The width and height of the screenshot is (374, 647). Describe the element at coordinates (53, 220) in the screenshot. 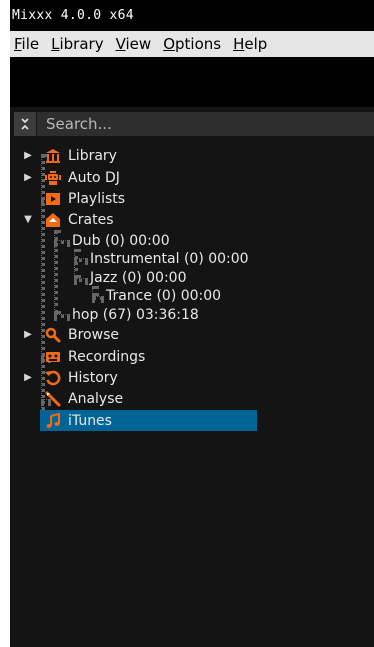

I see `crate-icon` at that location.